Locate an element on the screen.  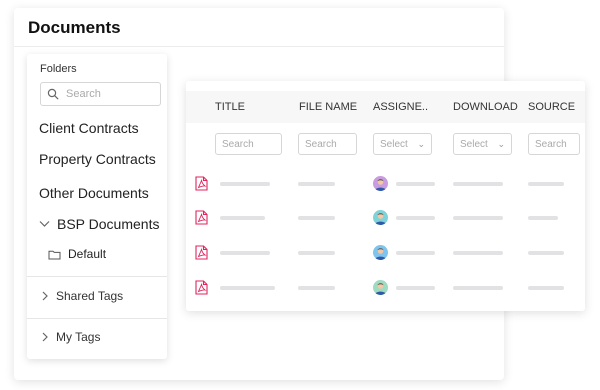
folder-bsp-documents-label: BSP Documents is located at coordinates (108, 224).